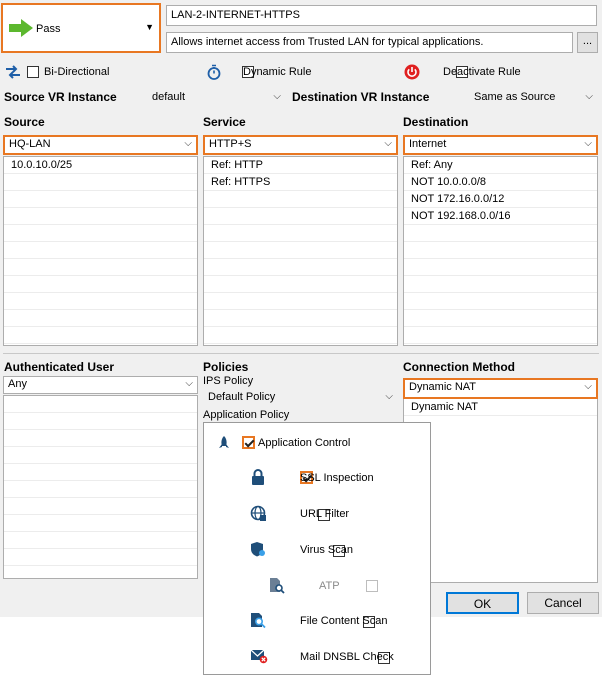 The height and width of the screenshot is (675, 602). Describe the element at coordinates (30, 144) in the screenshot. I see `source-selected: HQ-LAN` at that location.